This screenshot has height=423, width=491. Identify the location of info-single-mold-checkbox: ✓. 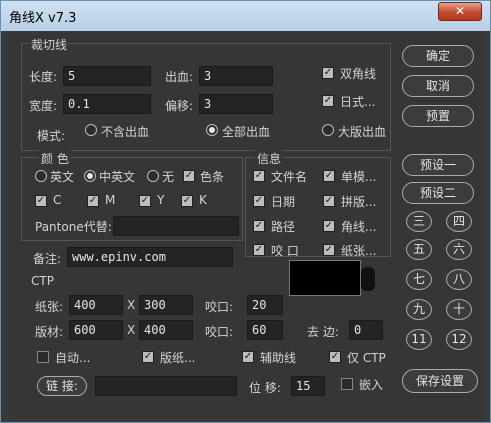
(329, 176).